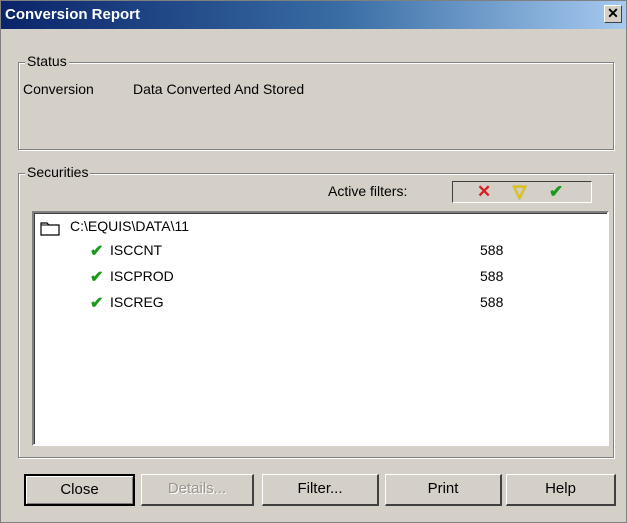 This screenshot has height=523, width=627. What do you see at coordinates (443, 490) in the screenshot?
I see `print-button: Print` at bounding box center [443, 490].